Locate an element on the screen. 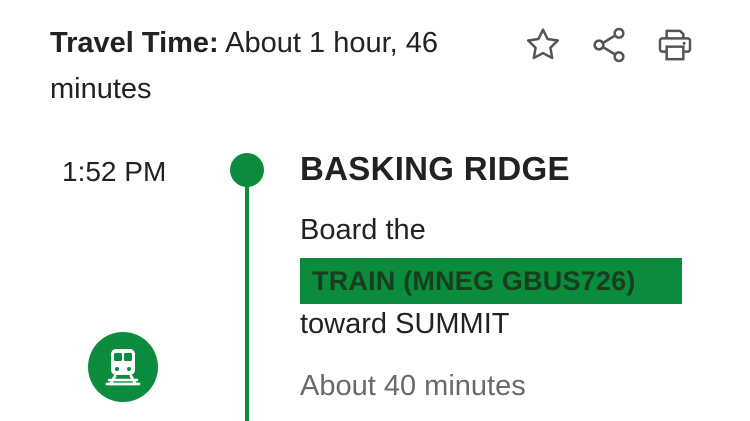 The width and height of the screenshot is (750, 421). share-button is located at coordinates (609, 45).